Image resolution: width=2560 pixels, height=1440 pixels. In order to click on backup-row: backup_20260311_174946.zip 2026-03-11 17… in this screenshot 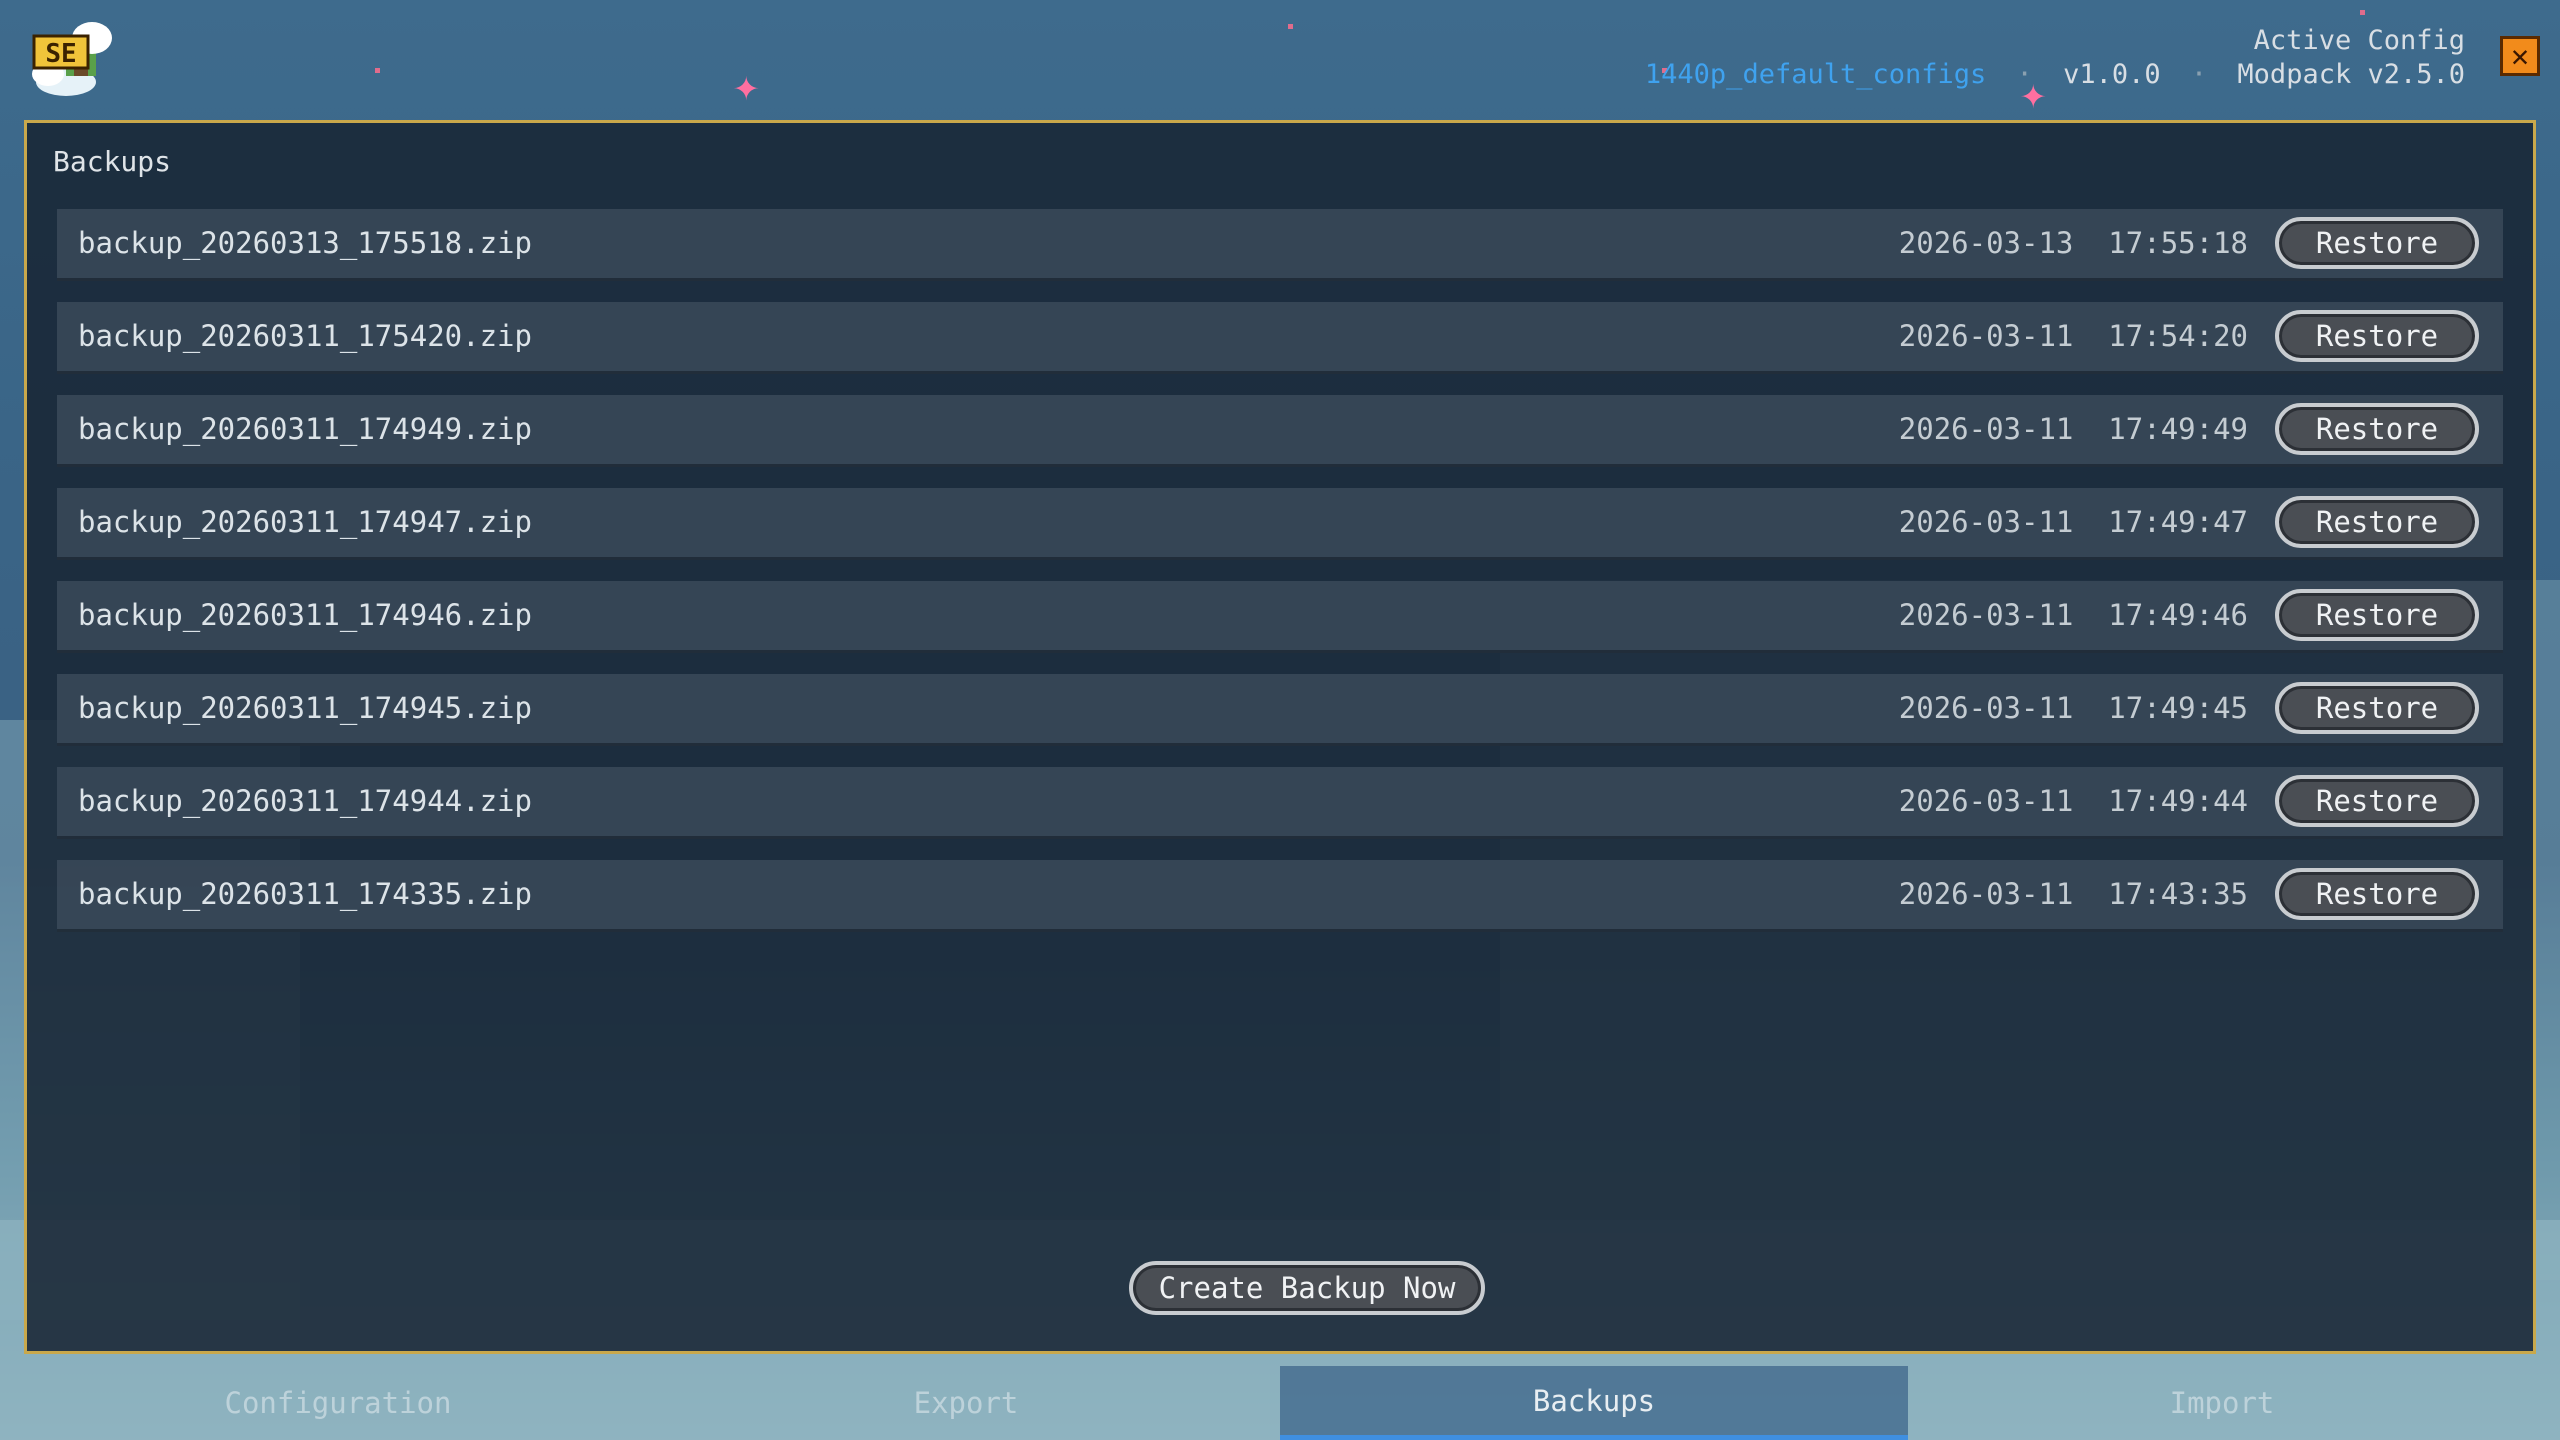, I will do `click(1280, 617)`.